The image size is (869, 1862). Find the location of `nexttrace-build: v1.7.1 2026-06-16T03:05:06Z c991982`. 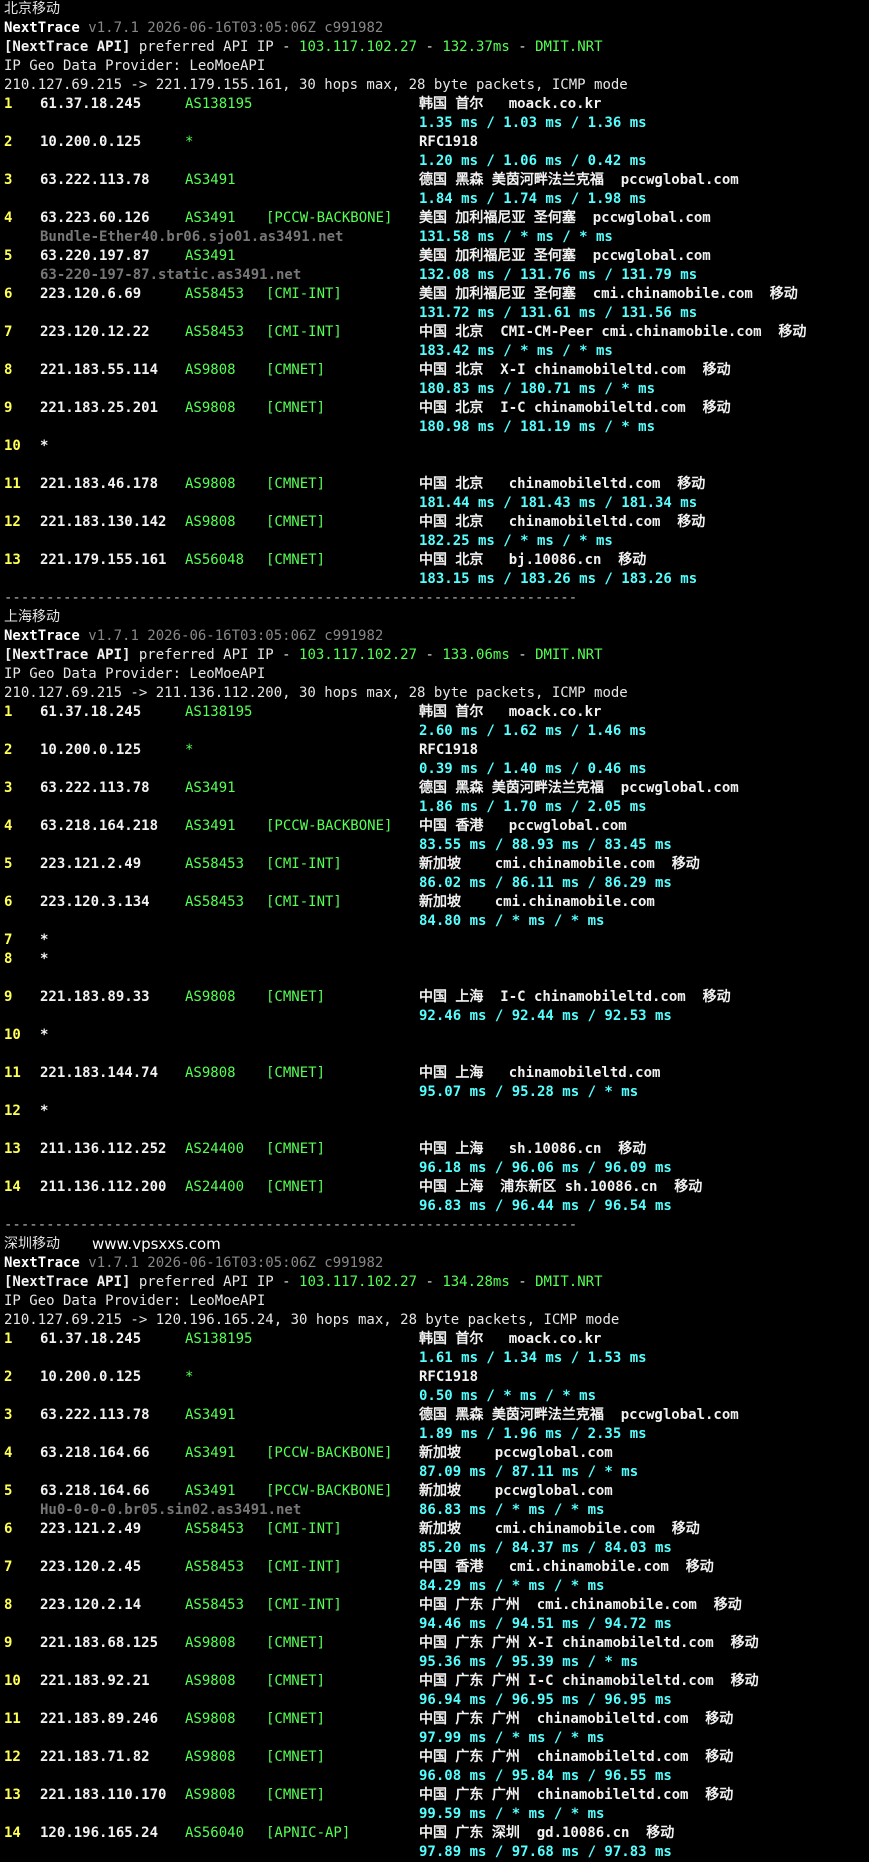

nexttrace-build: v1.7.1 2026-06-16T03:05:06Z c991982 is located at coordinates (236, 28).